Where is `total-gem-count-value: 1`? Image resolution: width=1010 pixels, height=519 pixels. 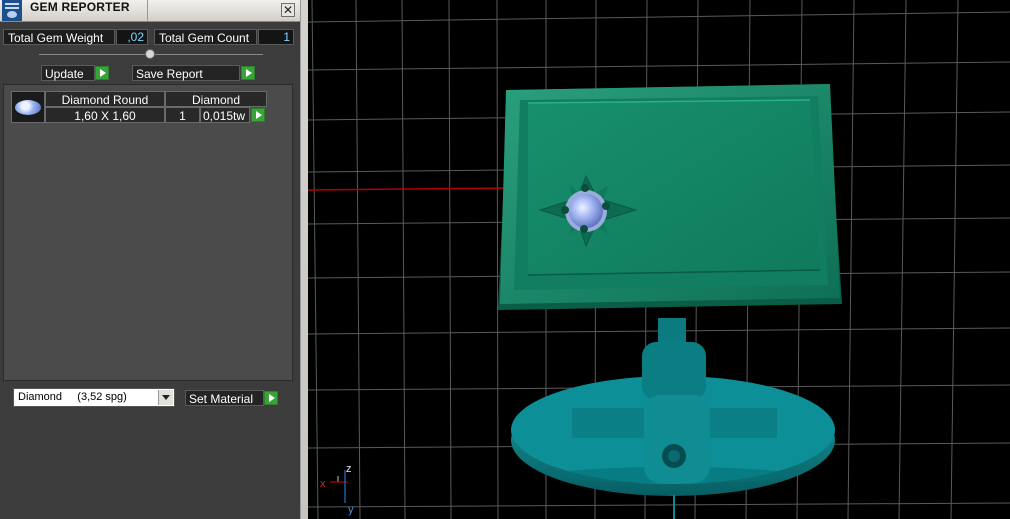
total-gem-count-value: 1 is located at coordinates (276, 37).